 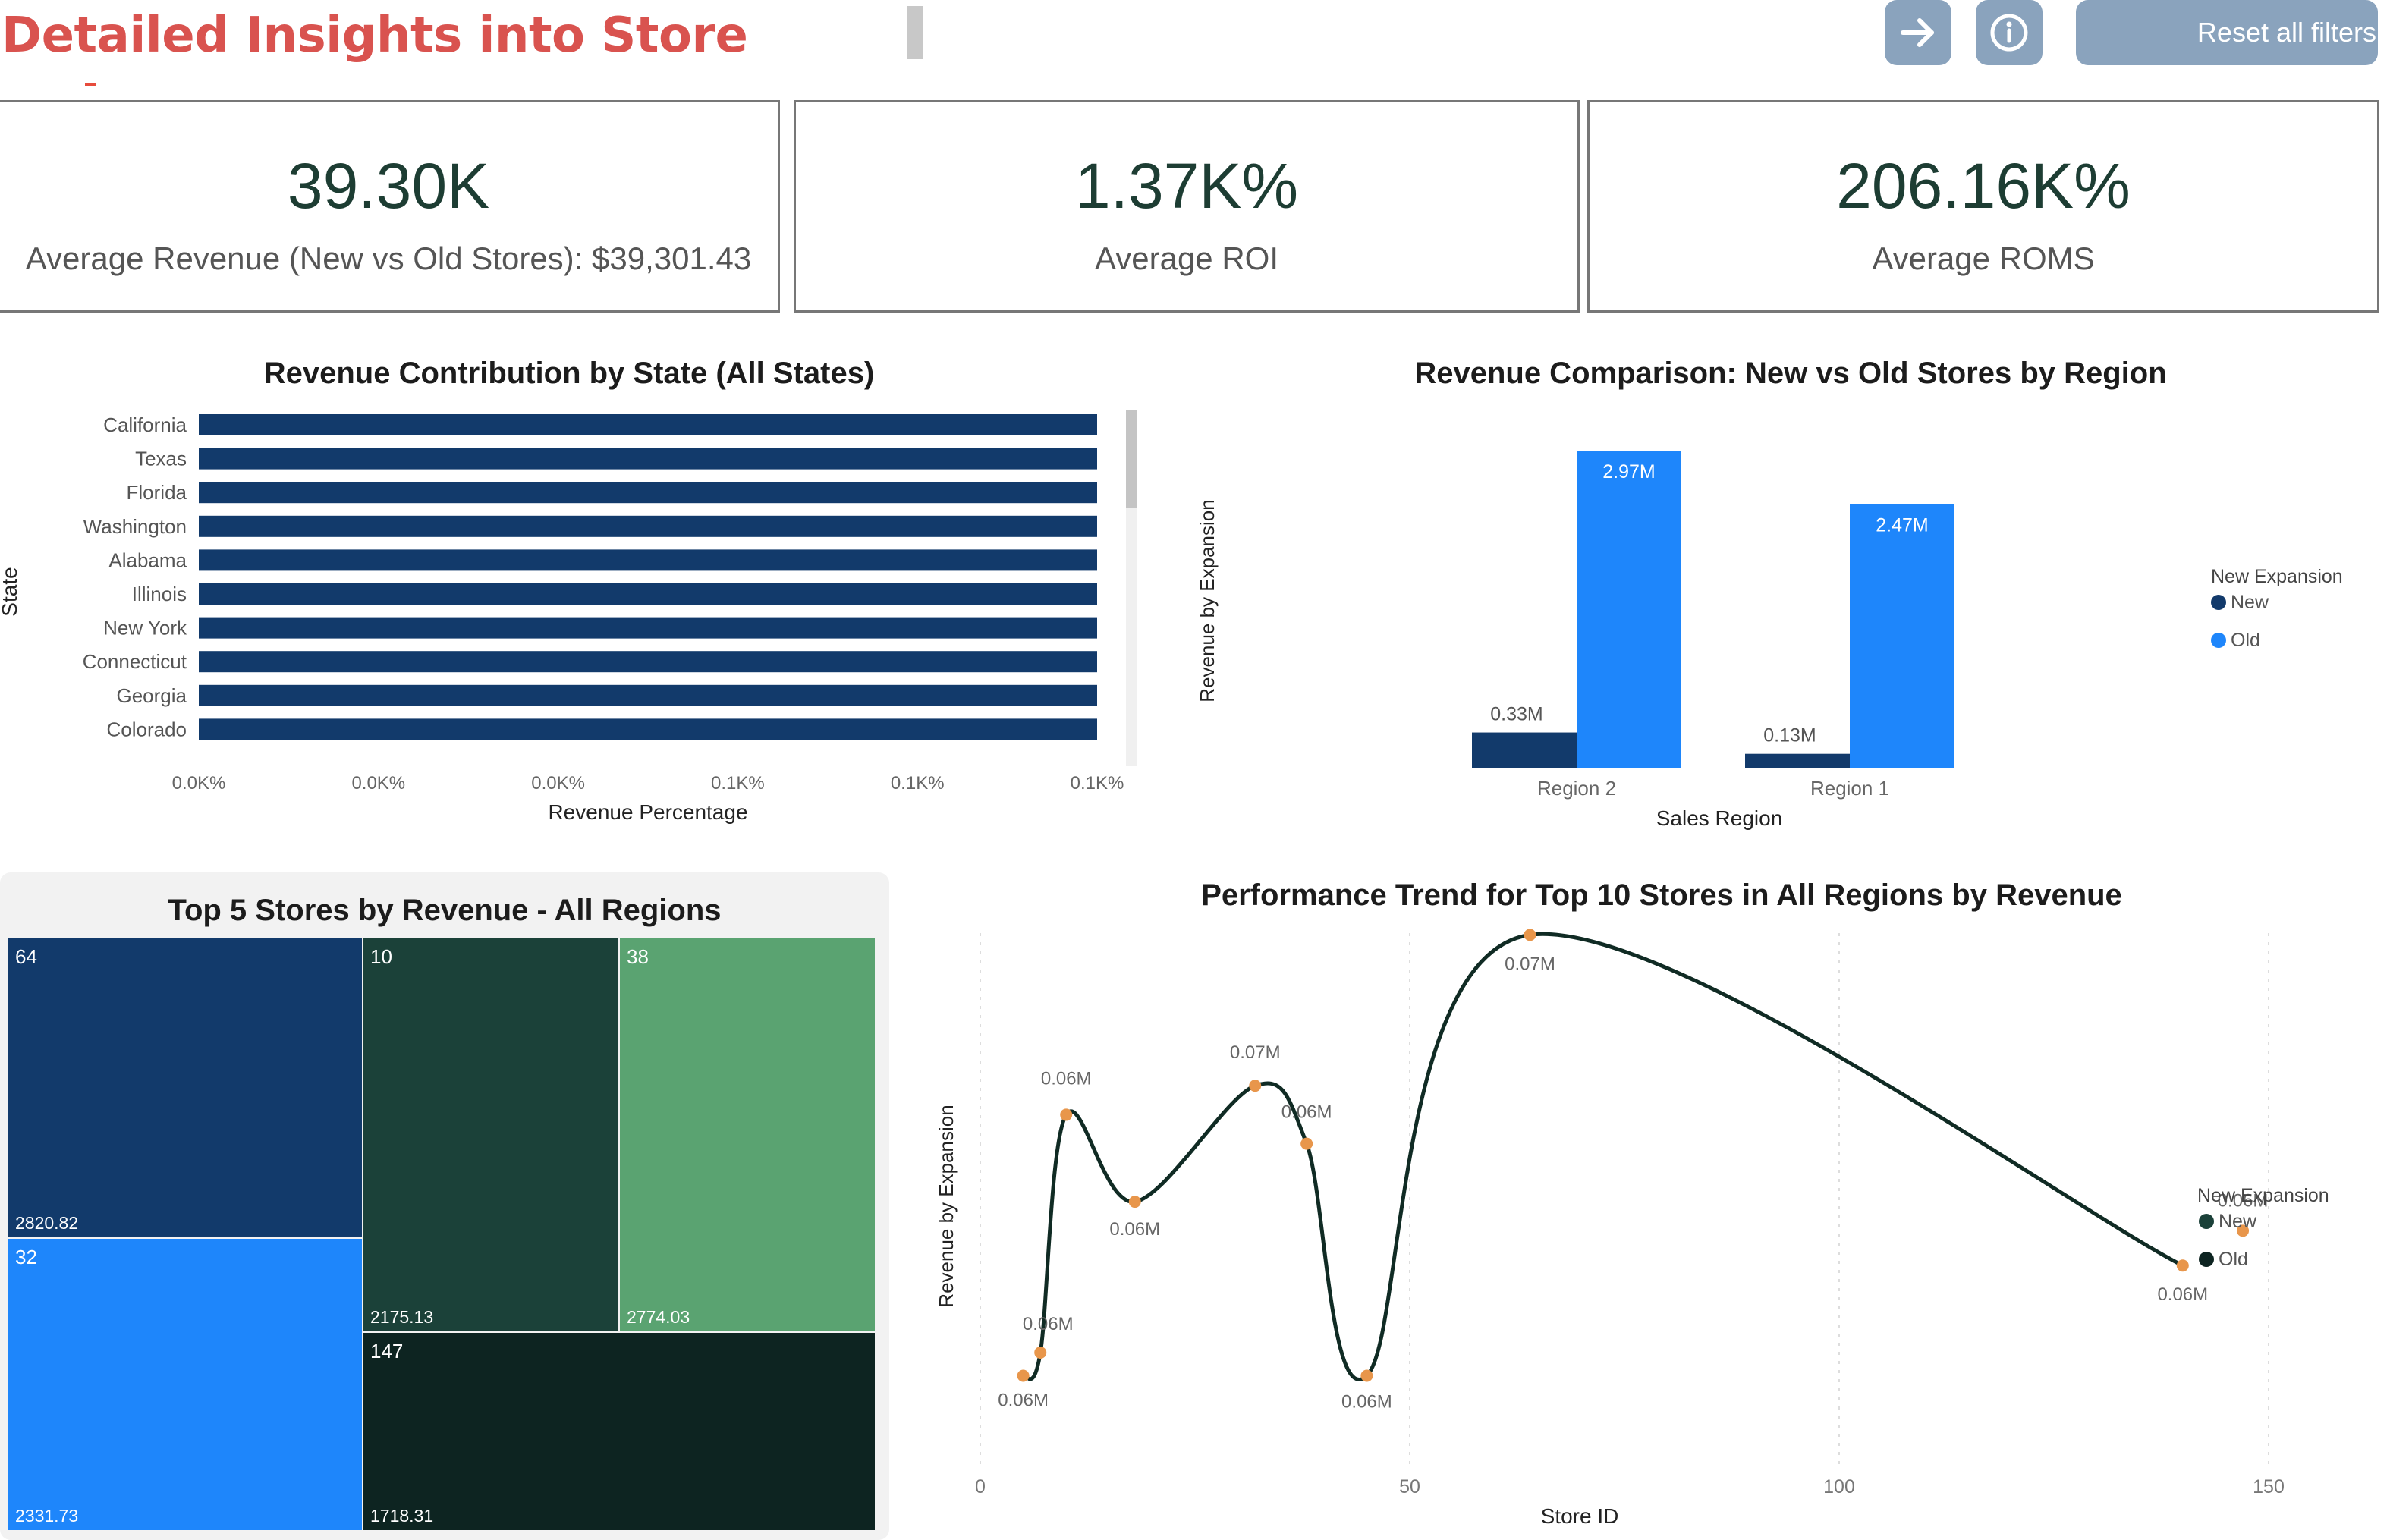 I want to click on kpi-card-average-roms: 206.16K% Average ROMS, so click(x=1983, y=206).